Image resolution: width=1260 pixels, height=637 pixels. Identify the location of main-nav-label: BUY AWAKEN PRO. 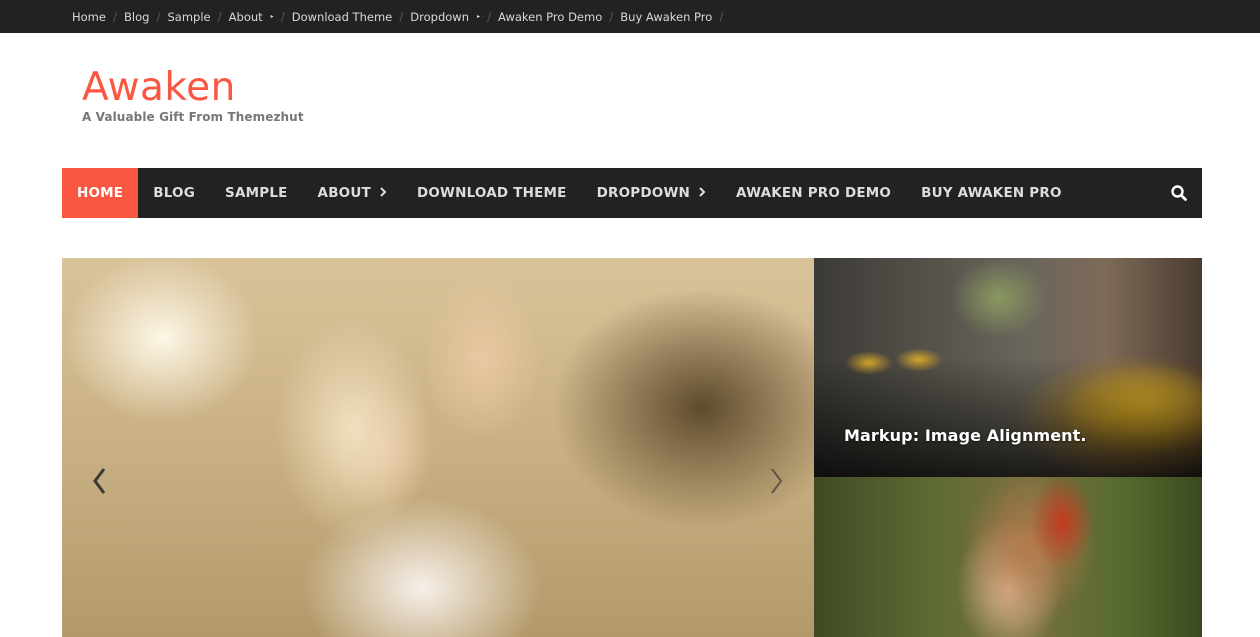
(991, 193).